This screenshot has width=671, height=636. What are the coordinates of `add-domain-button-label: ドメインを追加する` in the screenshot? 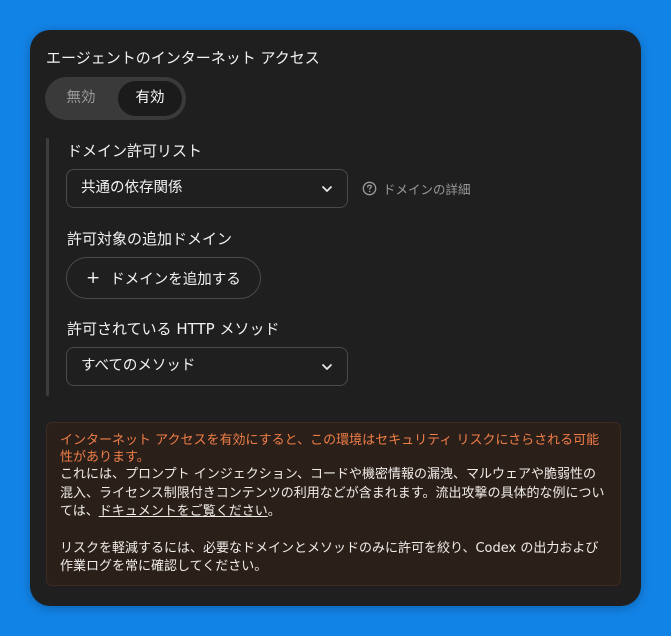 It's located at (175, 279).